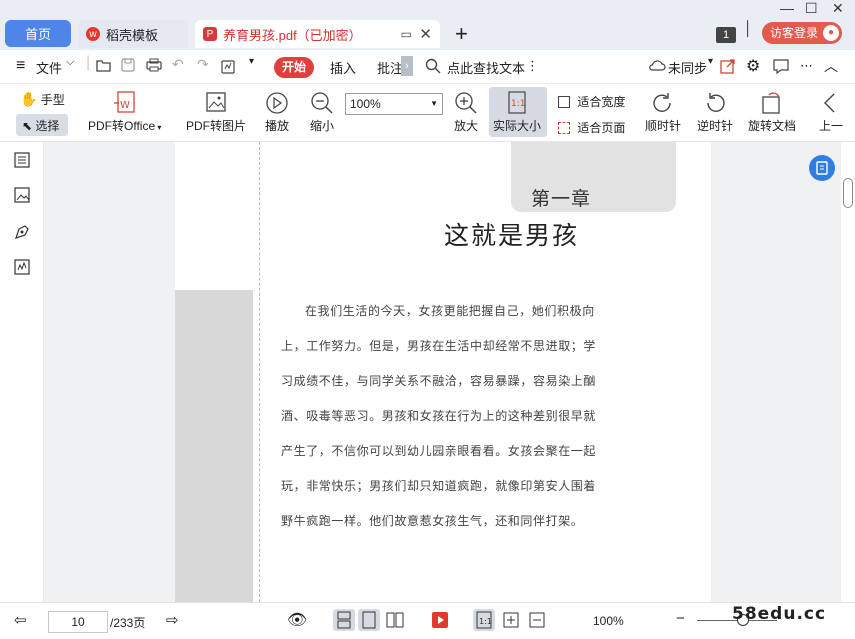 The height and width of the screenshot is (639, 855). What do you see at coordinates (406, 34) in the screenshot?
I see `tab-pin-icon: ▭` at bounding box center [406, 34].